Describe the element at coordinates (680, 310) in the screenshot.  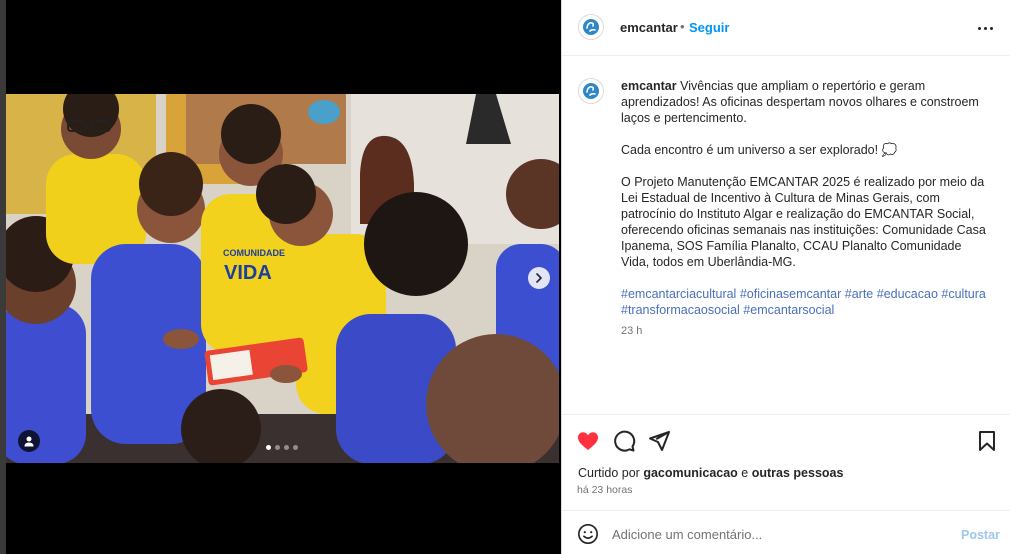
I see `hashtag-link: #transformacaosocial` at that location.